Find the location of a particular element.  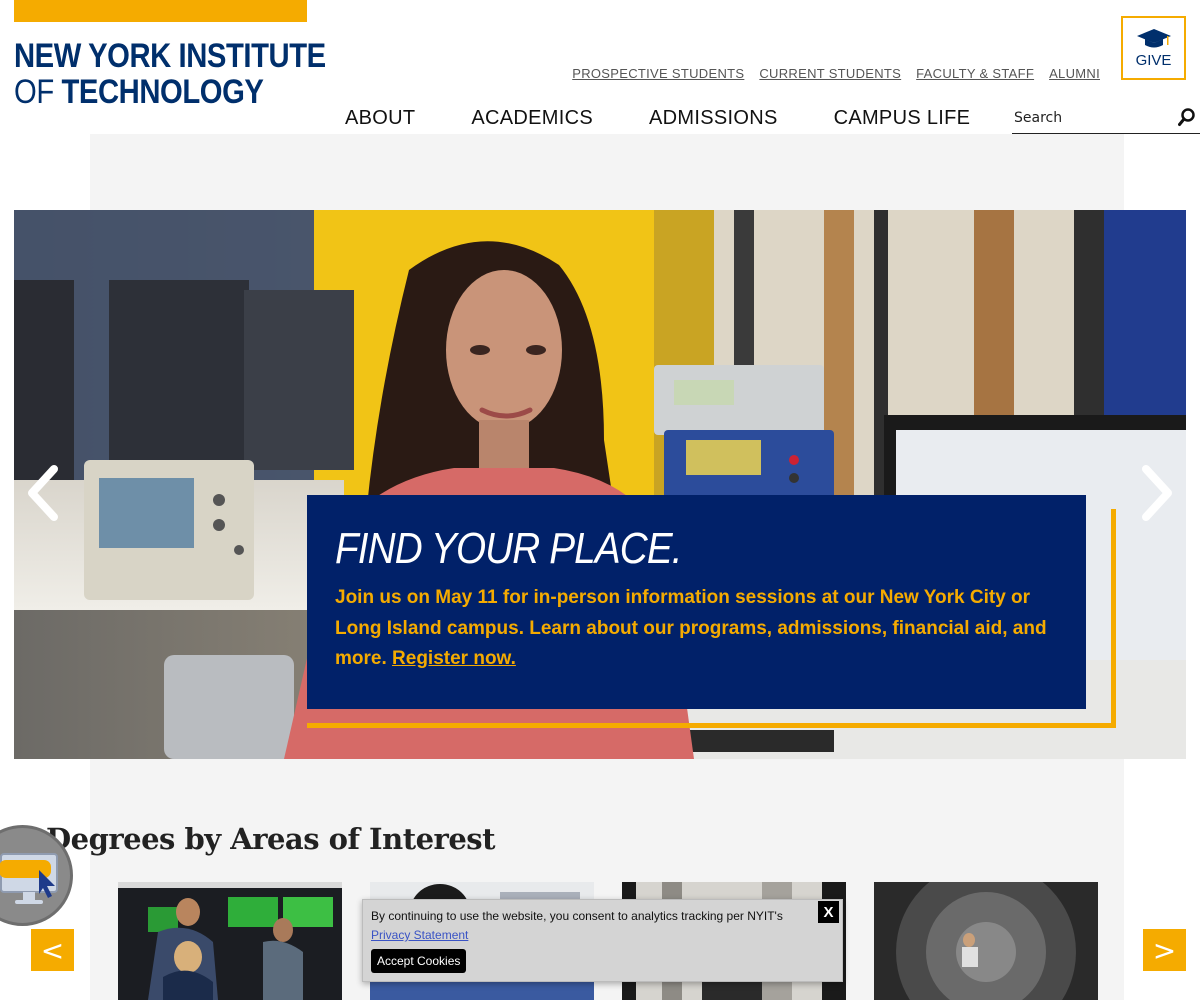

util-link-current: CURRENT STUDENTS is located at coordinates (830, 73).